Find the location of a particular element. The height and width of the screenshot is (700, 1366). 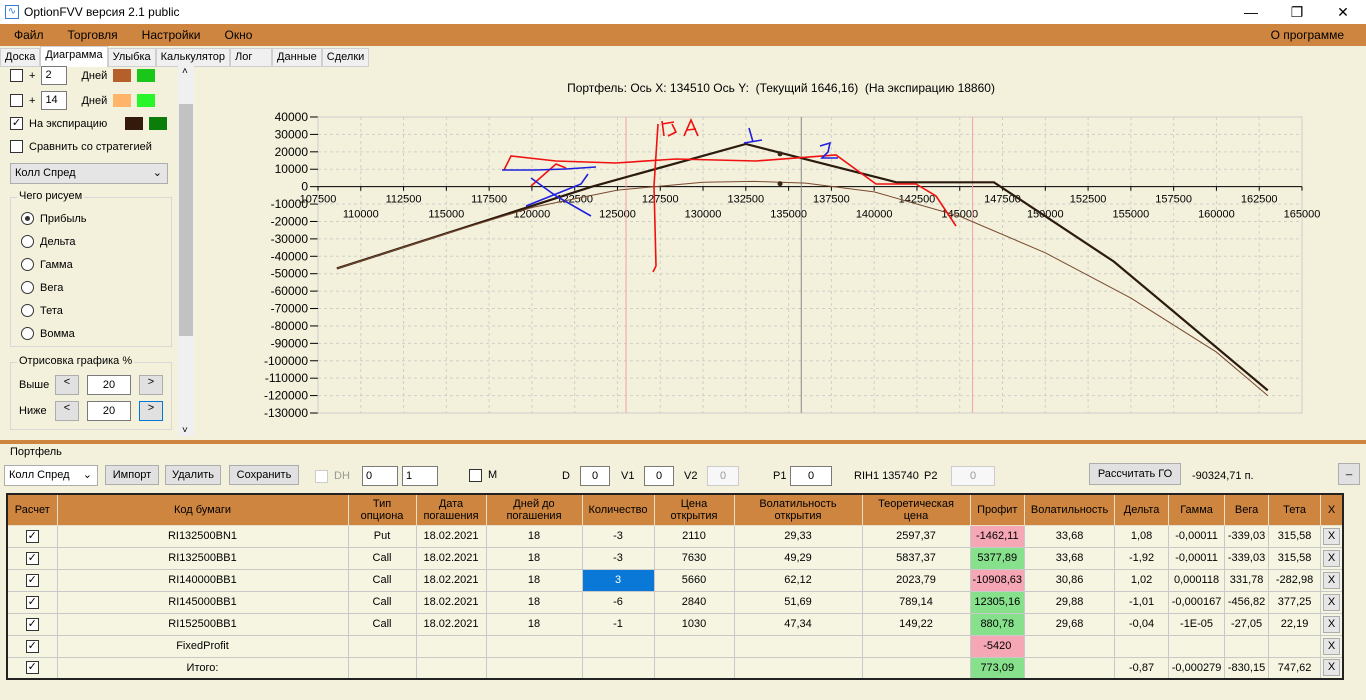

column-header: Тета is located at coordinates (1295, 509).